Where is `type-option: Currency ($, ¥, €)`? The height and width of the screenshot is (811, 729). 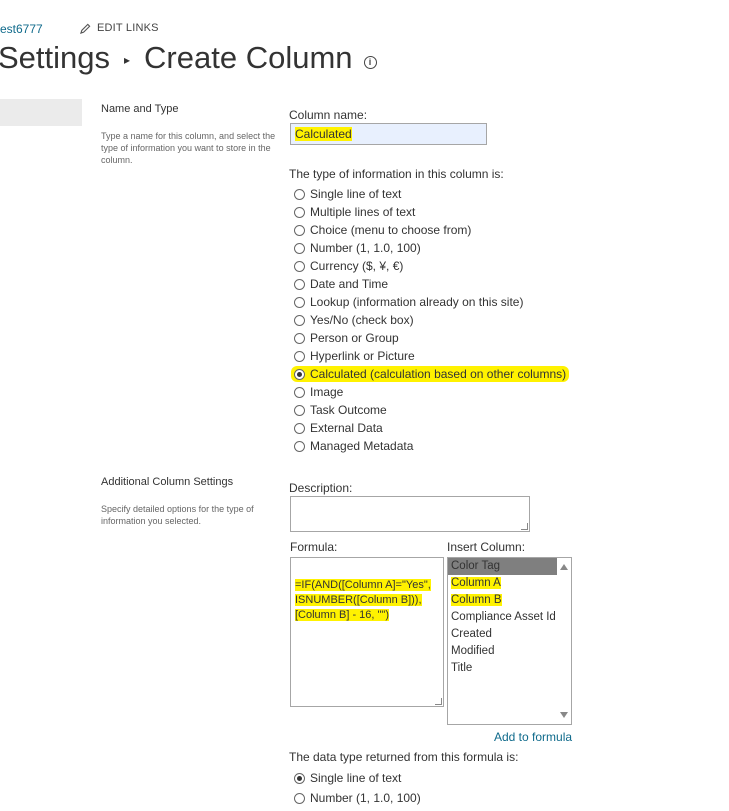 type-option: Currency ($, ¥, €) is located at coordinates (431, 266).